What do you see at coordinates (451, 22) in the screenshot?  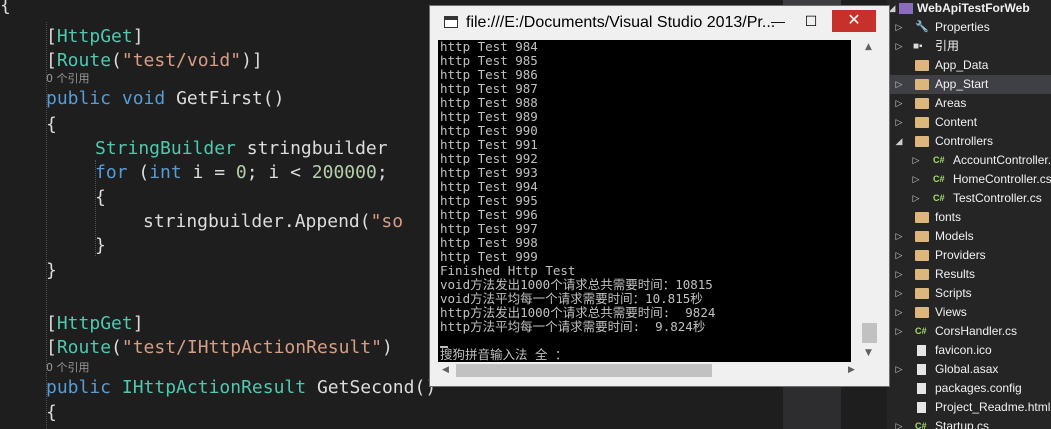 I see `console-app-icon` at bounding box center [451, 22].